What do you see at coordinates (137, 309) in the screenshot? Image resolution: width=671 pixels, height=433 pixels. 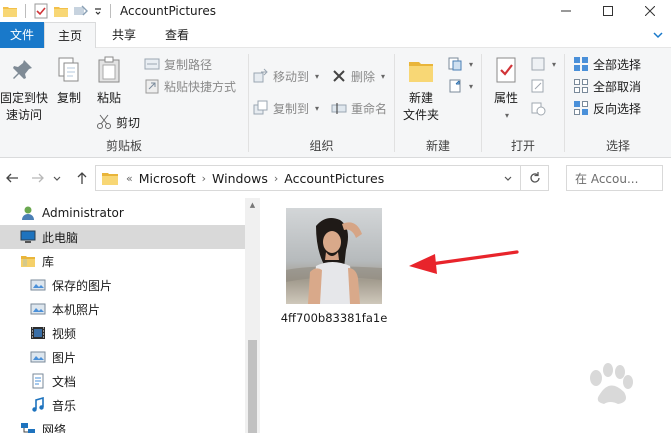 I see `nav-item-camera-roll: 本机照片` at bounding box center [137, 309].